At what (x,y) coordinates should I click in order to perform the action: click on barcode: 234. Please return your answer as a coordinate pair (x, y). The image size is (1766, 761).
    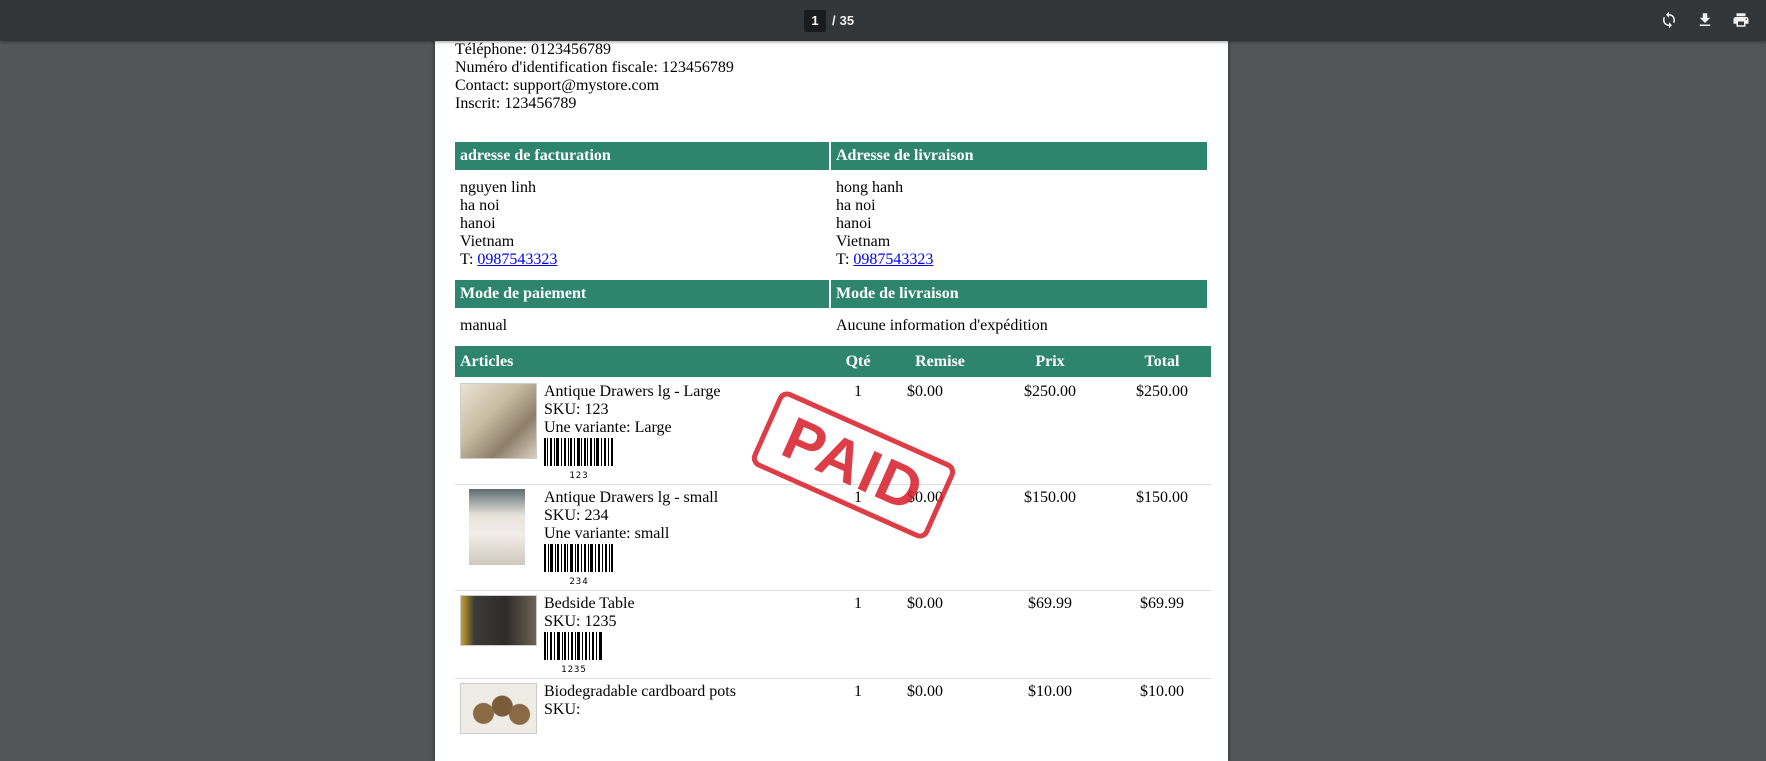
    Looking at the image, I should click on (579, 565).